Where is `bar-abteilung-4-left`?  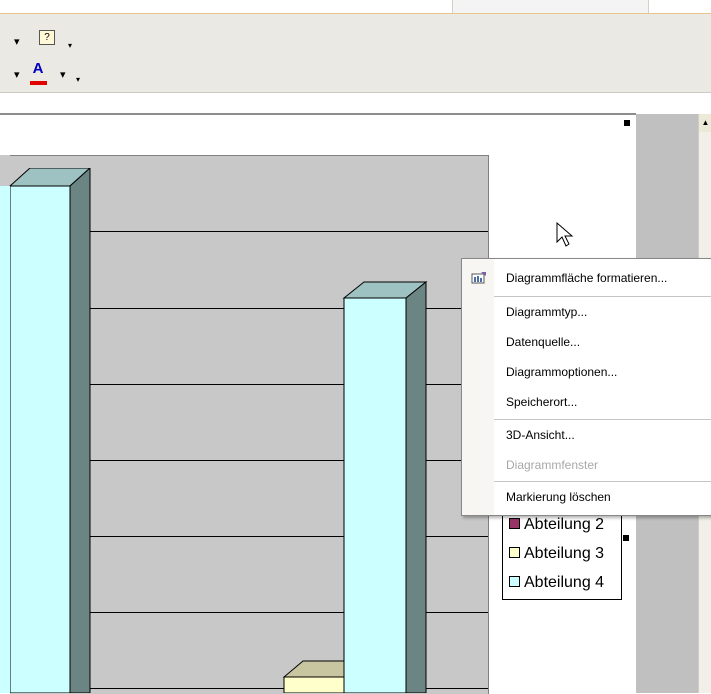
bar-abteilung-4-left is located at coordinates (46, 430).